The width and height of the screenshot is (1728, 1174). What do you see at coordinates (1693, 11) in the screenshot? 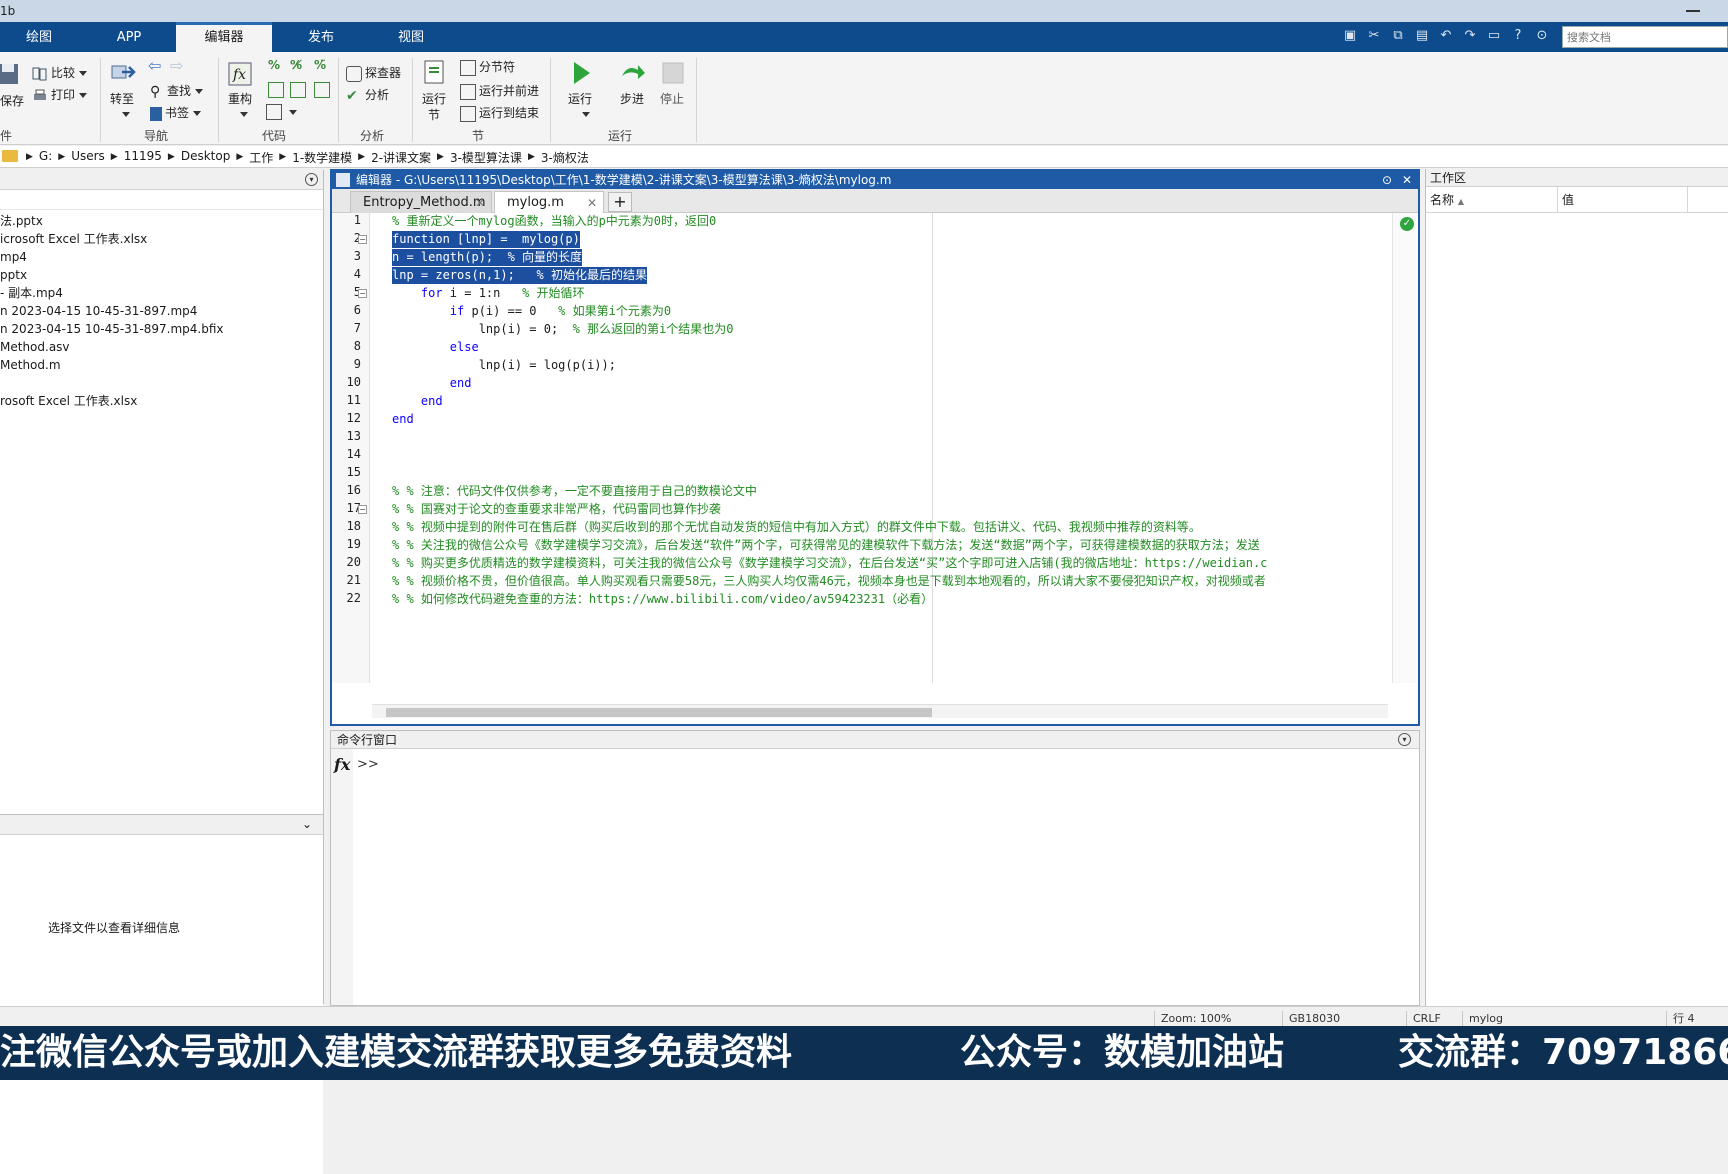
I see `minimize-button` at bounding box center [1693, 11].